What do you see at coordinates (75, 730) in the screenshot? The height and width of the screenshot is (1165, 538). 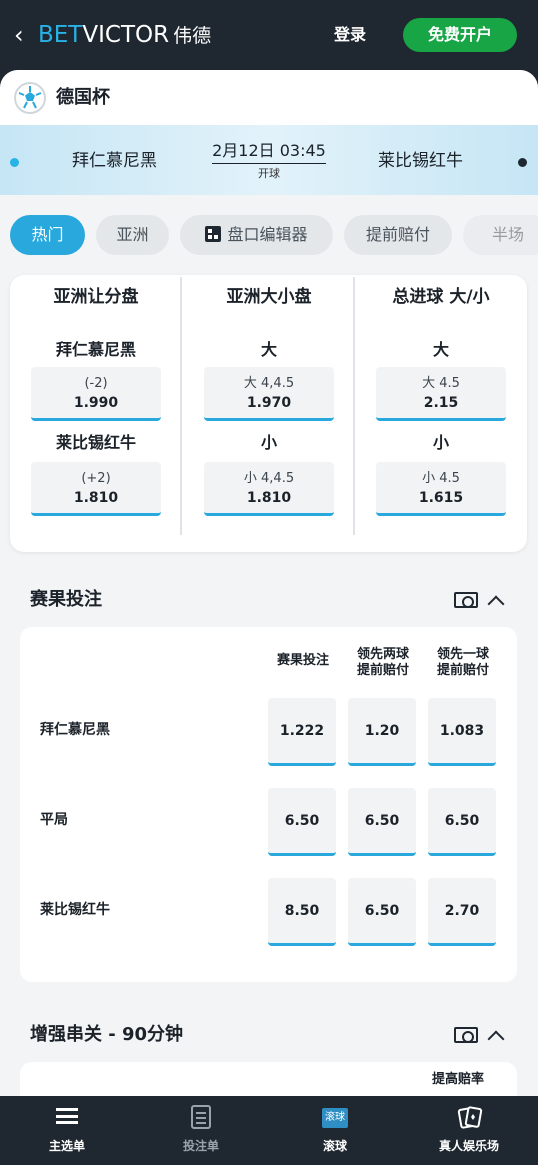 I see `row-label-home: 拜仁慕尼黑` at bounding box center [75, 730].